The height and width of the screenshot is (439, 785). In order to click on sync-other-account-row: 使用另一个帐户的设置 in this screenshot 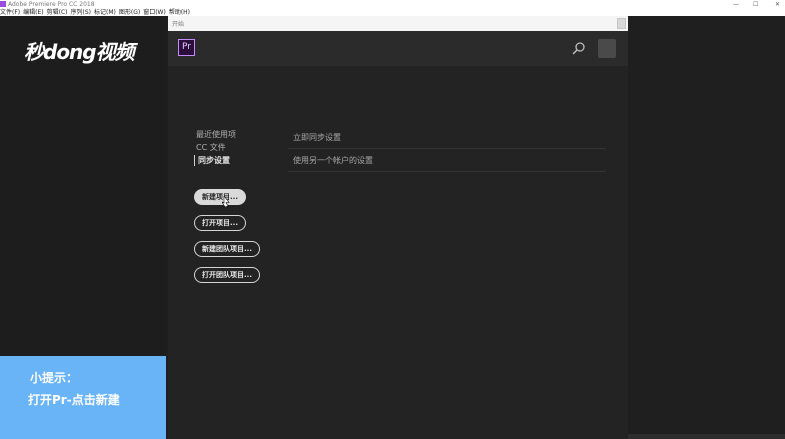, I will do `click(447, 161)`.